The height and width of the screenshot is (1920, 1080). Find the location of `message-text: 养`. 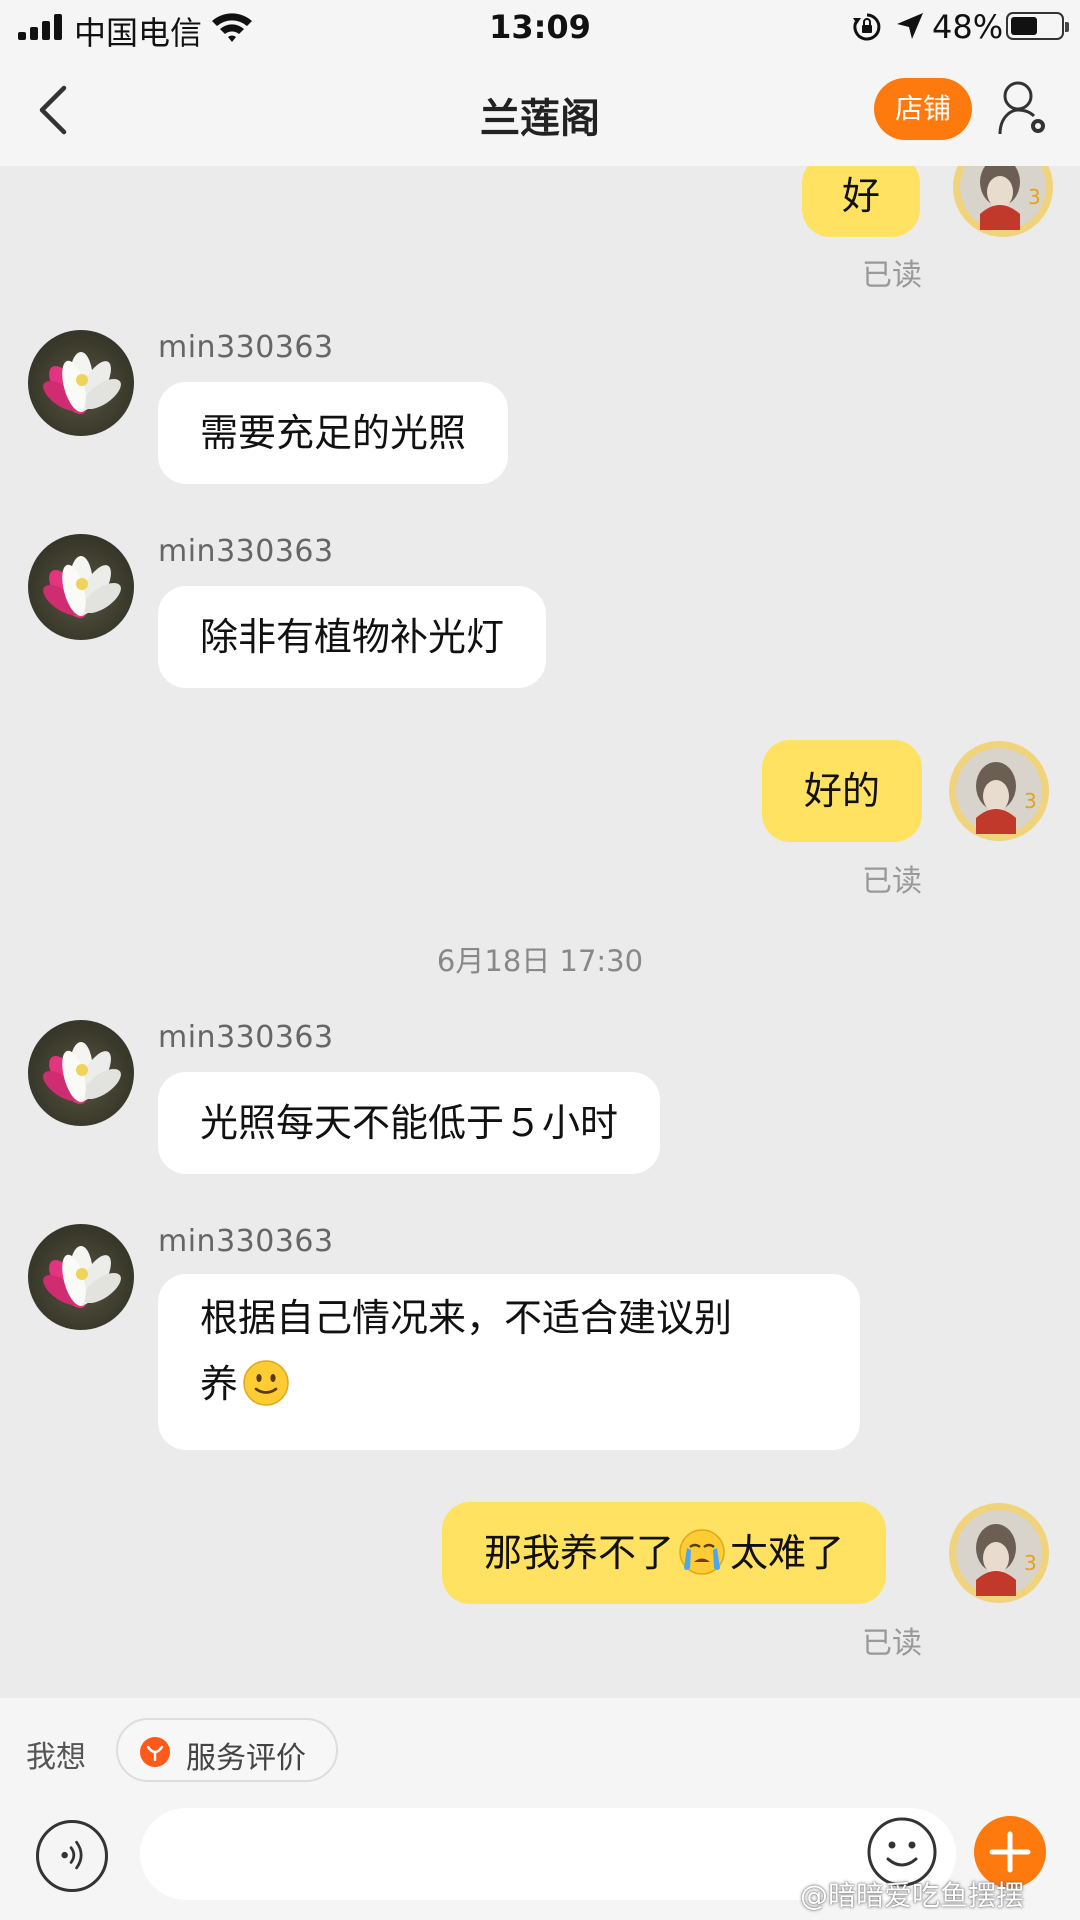

message-text: 养 is located at coordinates (219, 1384).